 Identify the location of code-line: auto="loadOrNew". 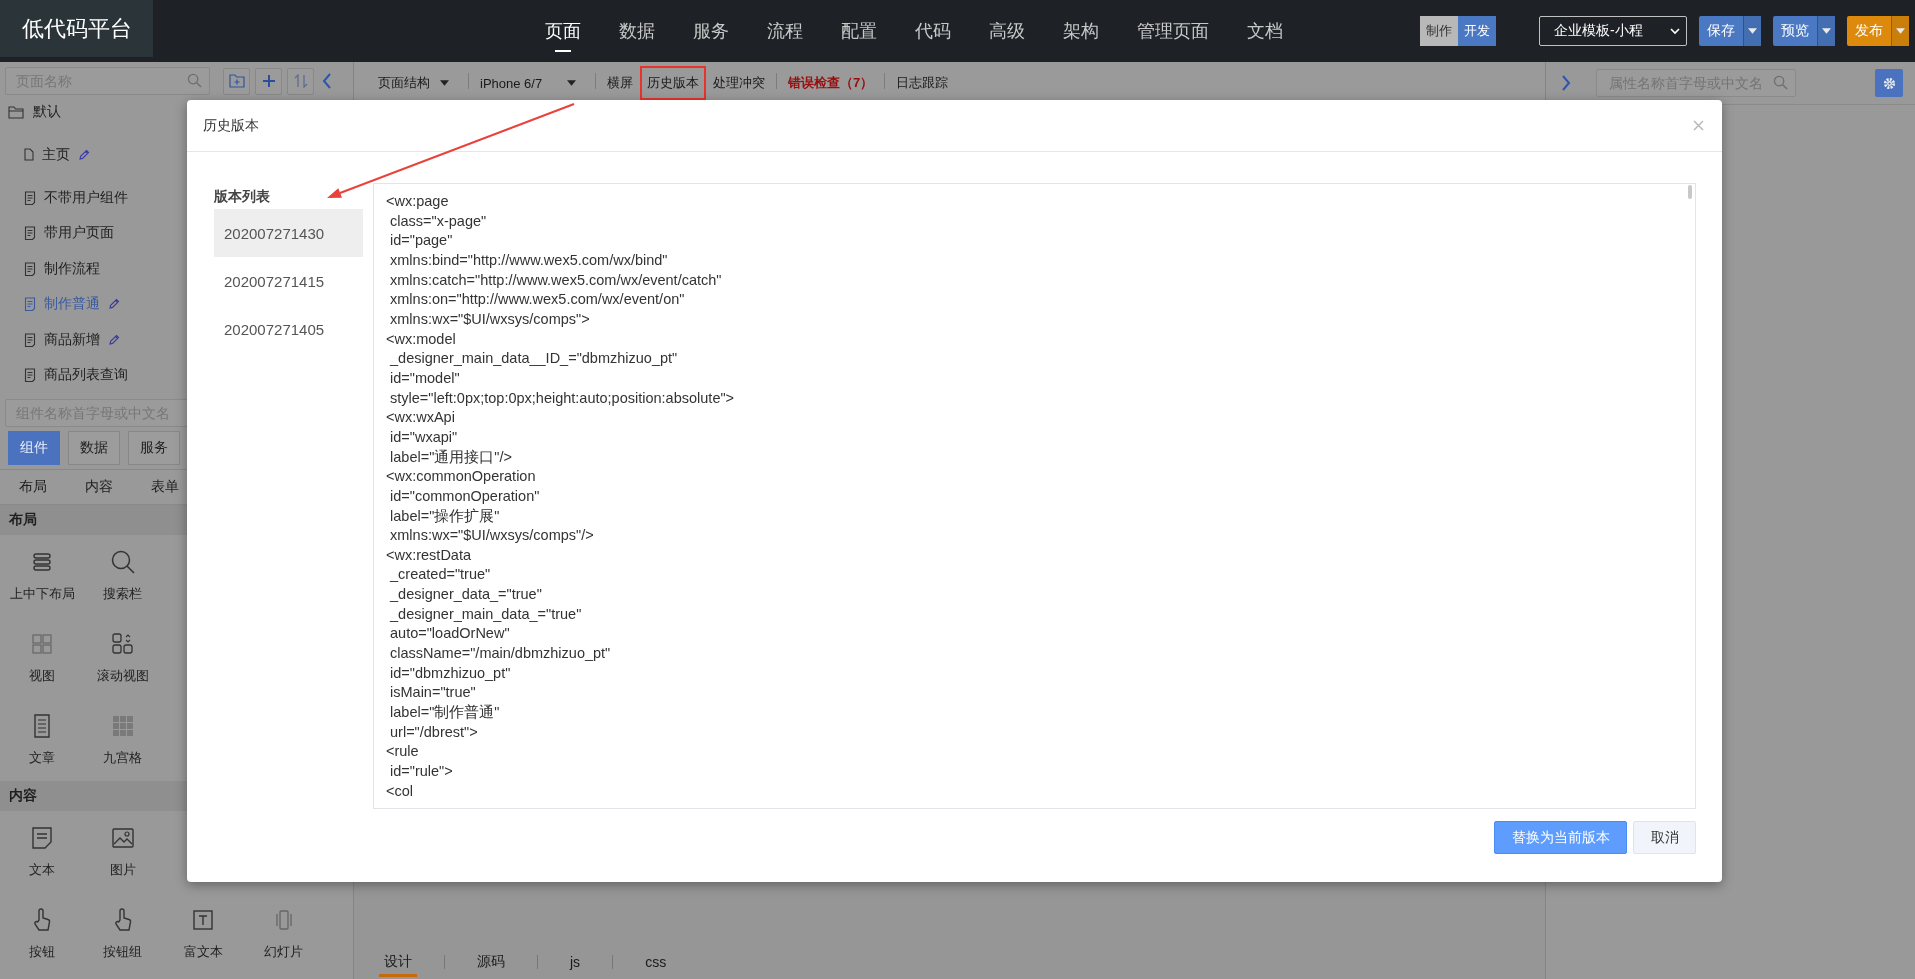
(449, 634).